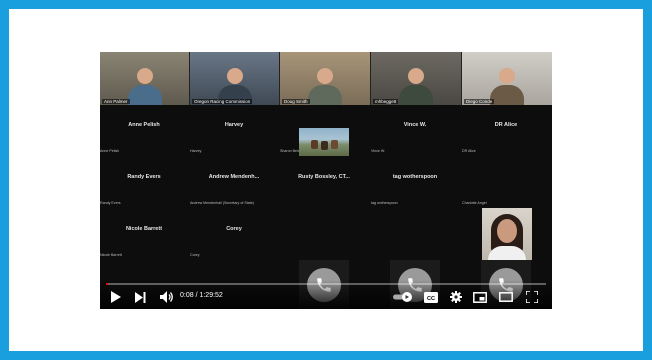 This screenshot has width=652, height=360. I want to click on volume-icon, so click(166, 297).